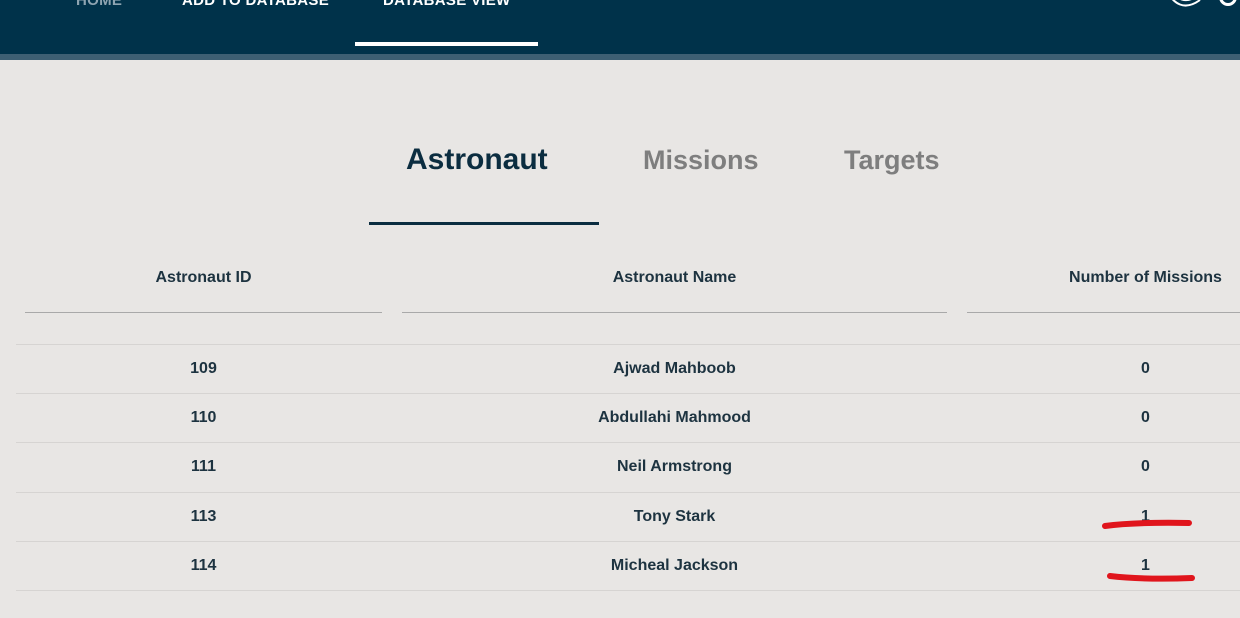 Image resolution: width=1240 pixels, height=618 pixels. Describe the element at coordinates (203, 466) in the screenshot. I see `cell-astronaut-id: 111` at that location.